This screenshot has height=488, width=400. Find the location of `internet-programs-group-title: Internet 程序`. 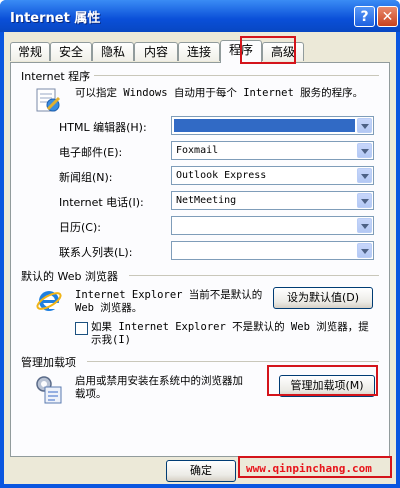

internet-programs-group-title: Internet 程序 is located at coordinates (58, 76).